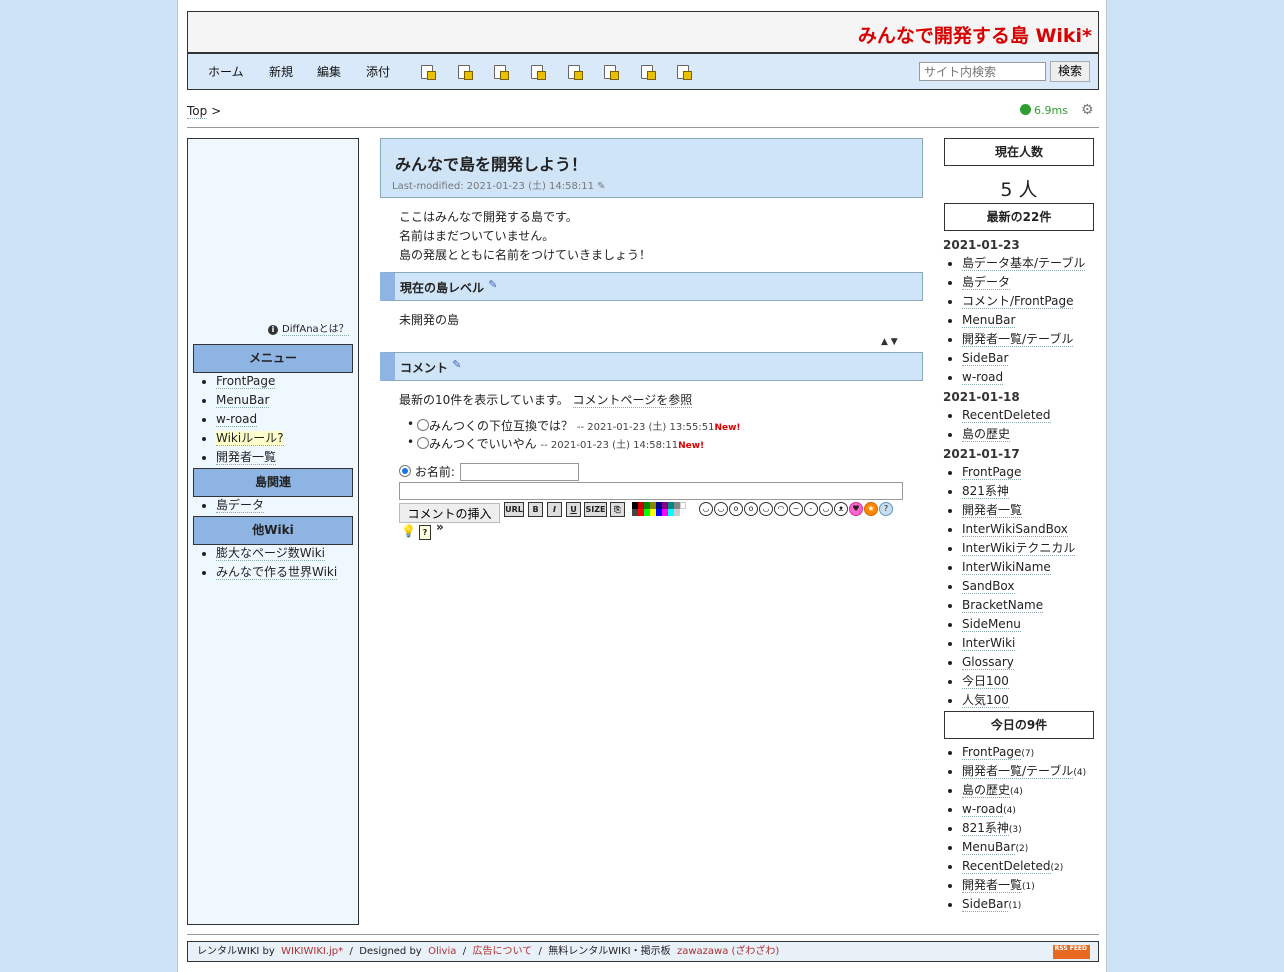  Describe the element at coordinates (736, 509) in the screenshot. I see `huh-icon: o` at that location.